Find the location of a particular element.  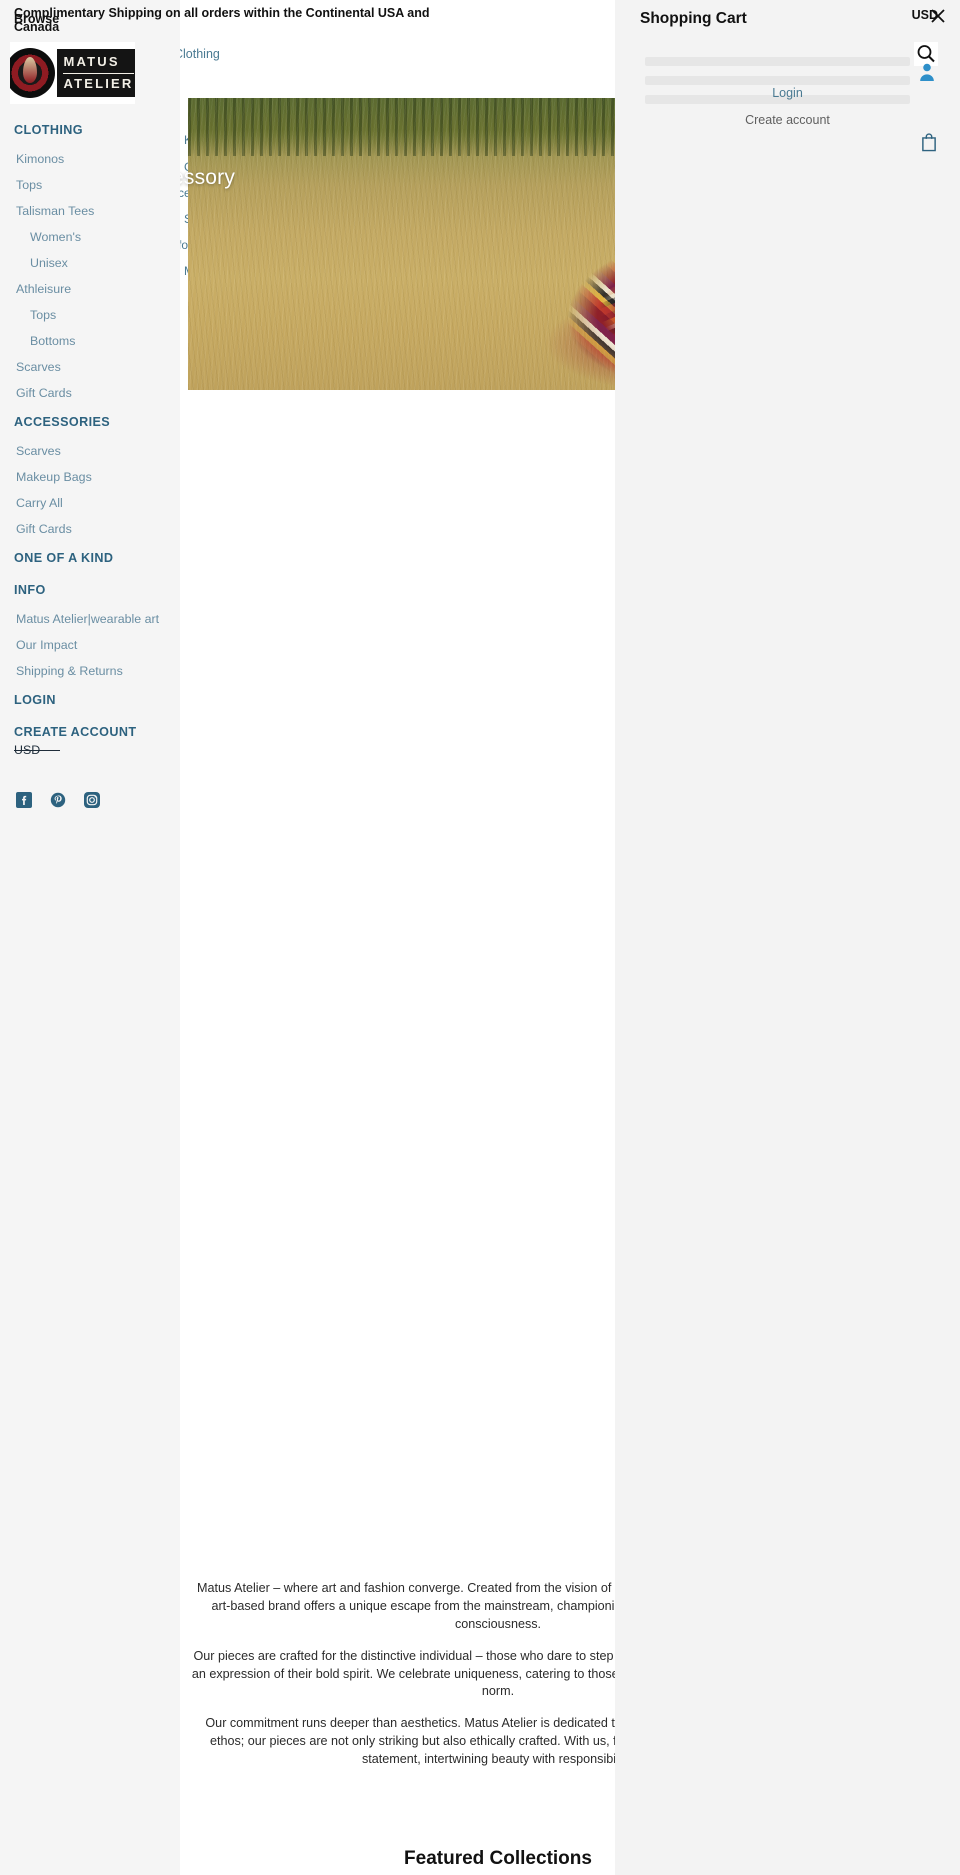

drawer-item-matus-atelier-wearable-art: Matus Atelier|wearable art is located at coordinates (90, 619).